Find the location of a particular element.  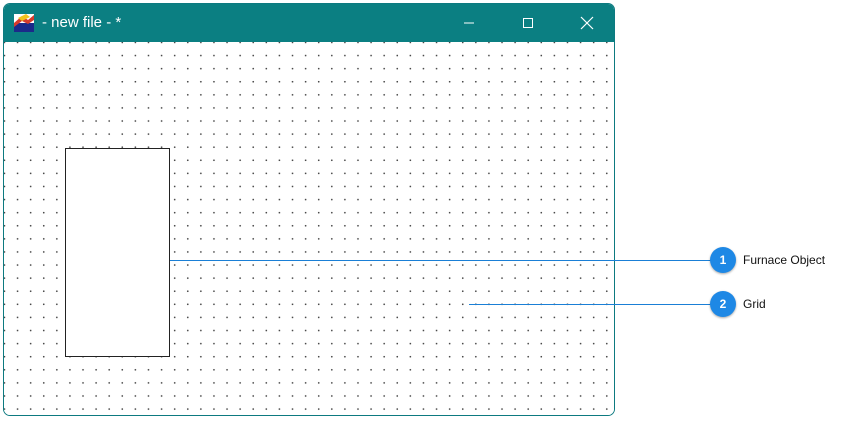

callout-line-grid is located at coordinates (590, 304).